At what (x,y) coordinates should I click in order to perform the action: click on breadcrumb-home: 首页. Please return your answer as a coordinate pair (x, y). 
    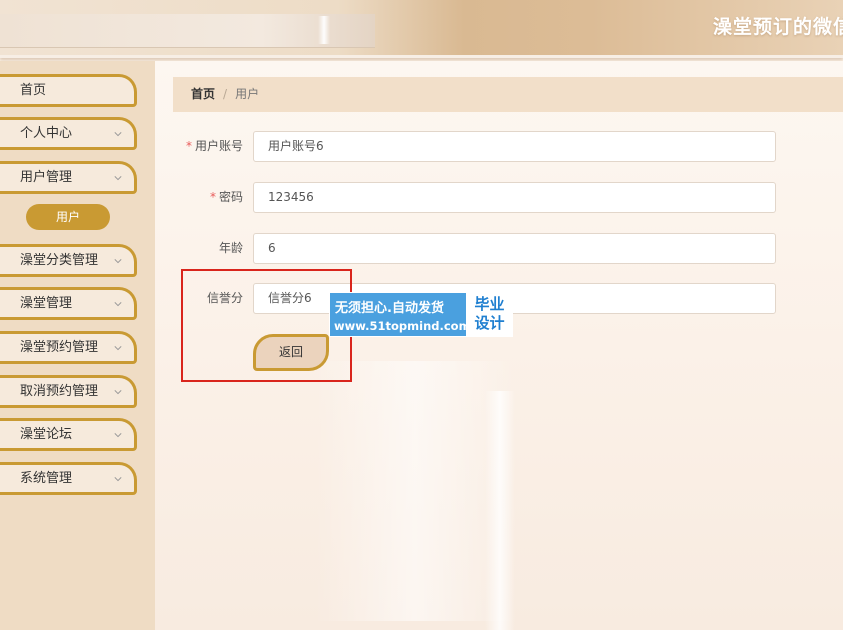
    Looking at the image, I should click on (203, 94).